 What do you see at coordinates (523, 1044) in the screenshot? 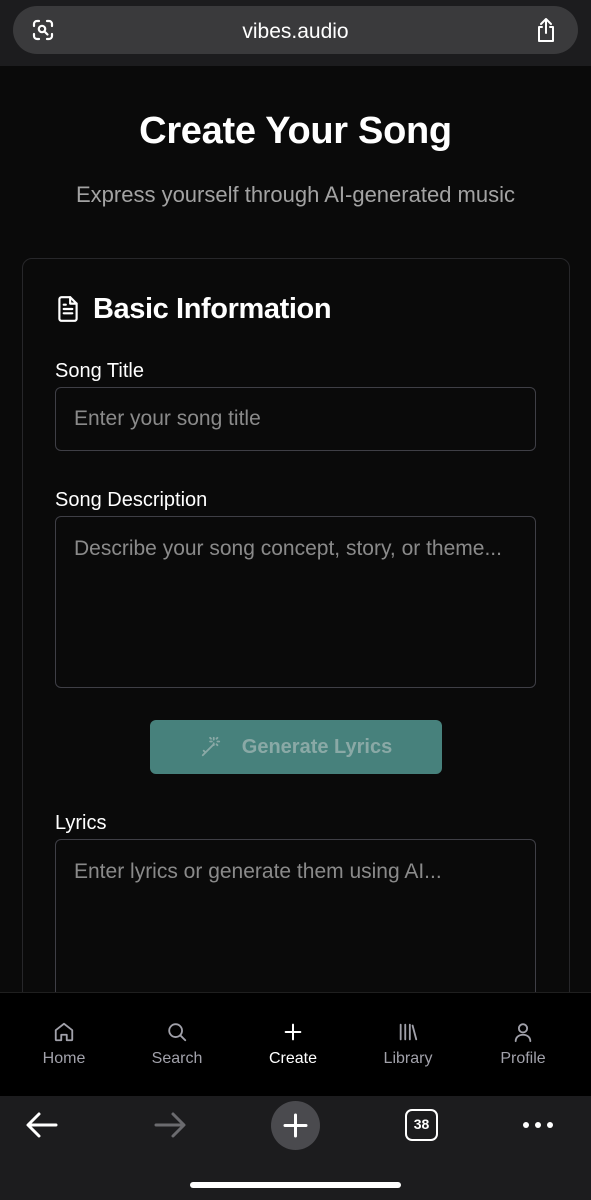
I see `nav-item-profile: Profile` at bounding box center [523, 1044].